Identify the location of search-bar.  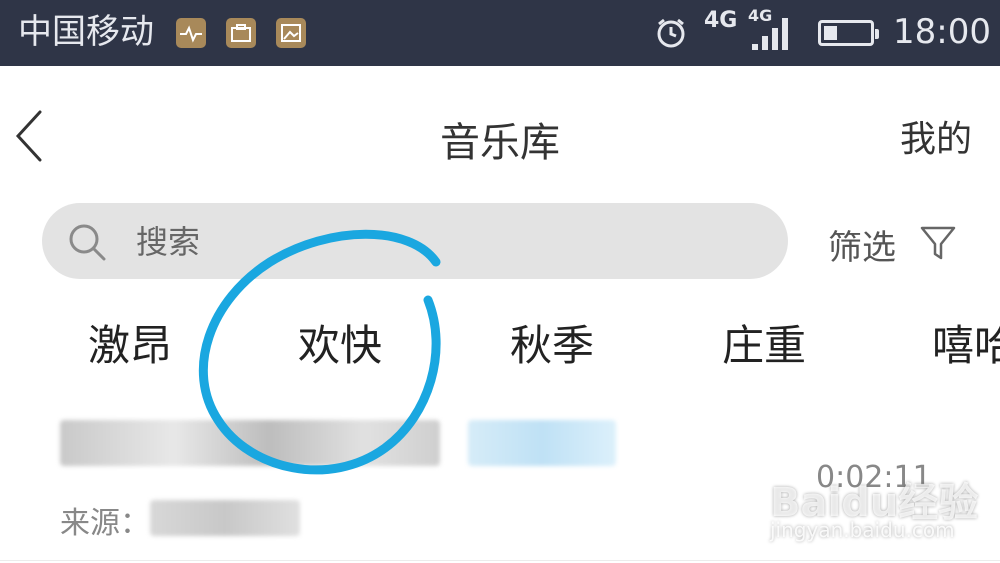
(415, 241).